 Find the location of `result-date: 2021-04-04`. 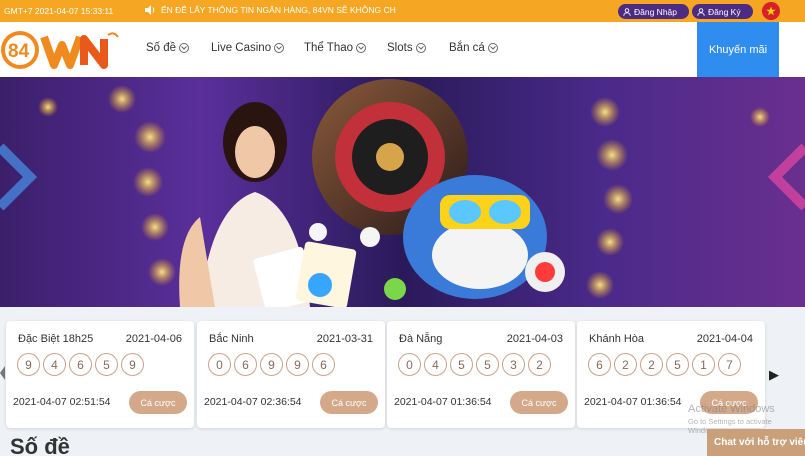

result-date: 2021-04-04 is located at coordinates (724, 339).